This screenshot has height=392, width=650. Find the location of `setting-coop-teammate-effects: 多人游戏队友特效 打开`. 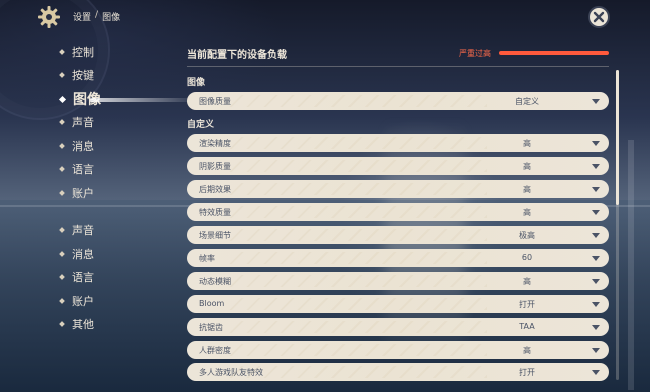

setting-coop-teammate-effects: 多人游戏队友特效 打开 is located at coordinates (398, 372).